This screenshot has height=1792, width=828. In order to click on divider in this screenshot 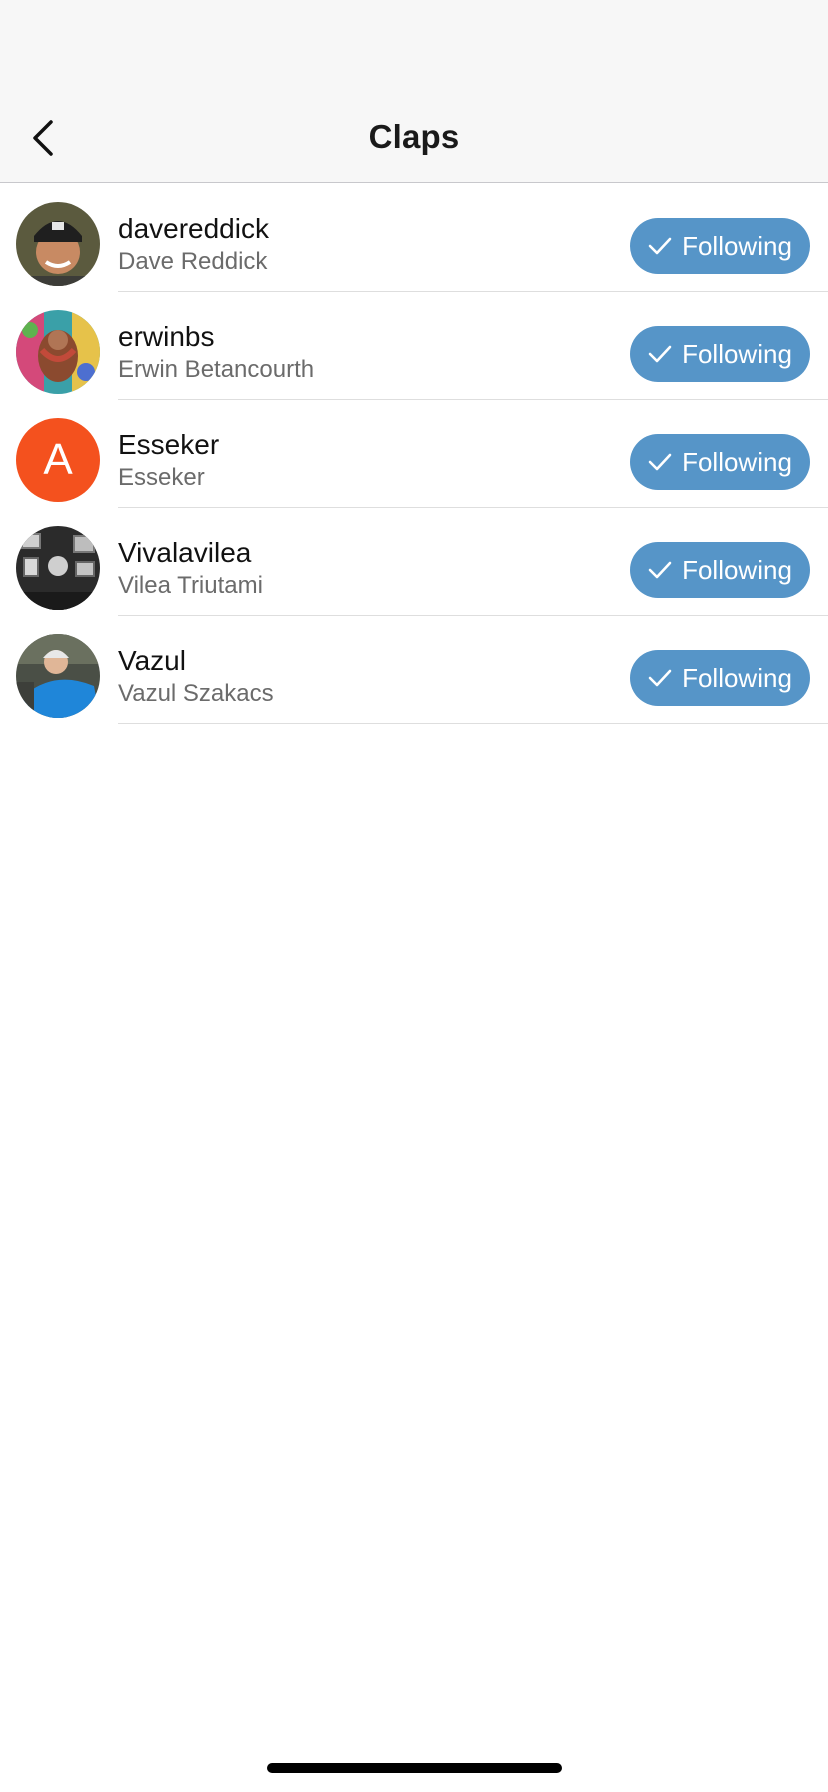, I will do `click(473, 723)`.